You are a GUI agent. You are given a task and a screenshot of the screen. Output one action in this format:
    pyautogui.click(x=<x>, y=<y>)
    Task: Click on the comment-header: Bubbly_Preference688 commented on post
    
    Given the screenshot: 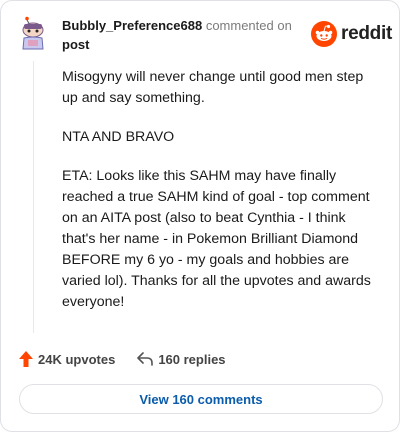 What is the action you would take?
    pyautogui.click(x=182, y=35)
    